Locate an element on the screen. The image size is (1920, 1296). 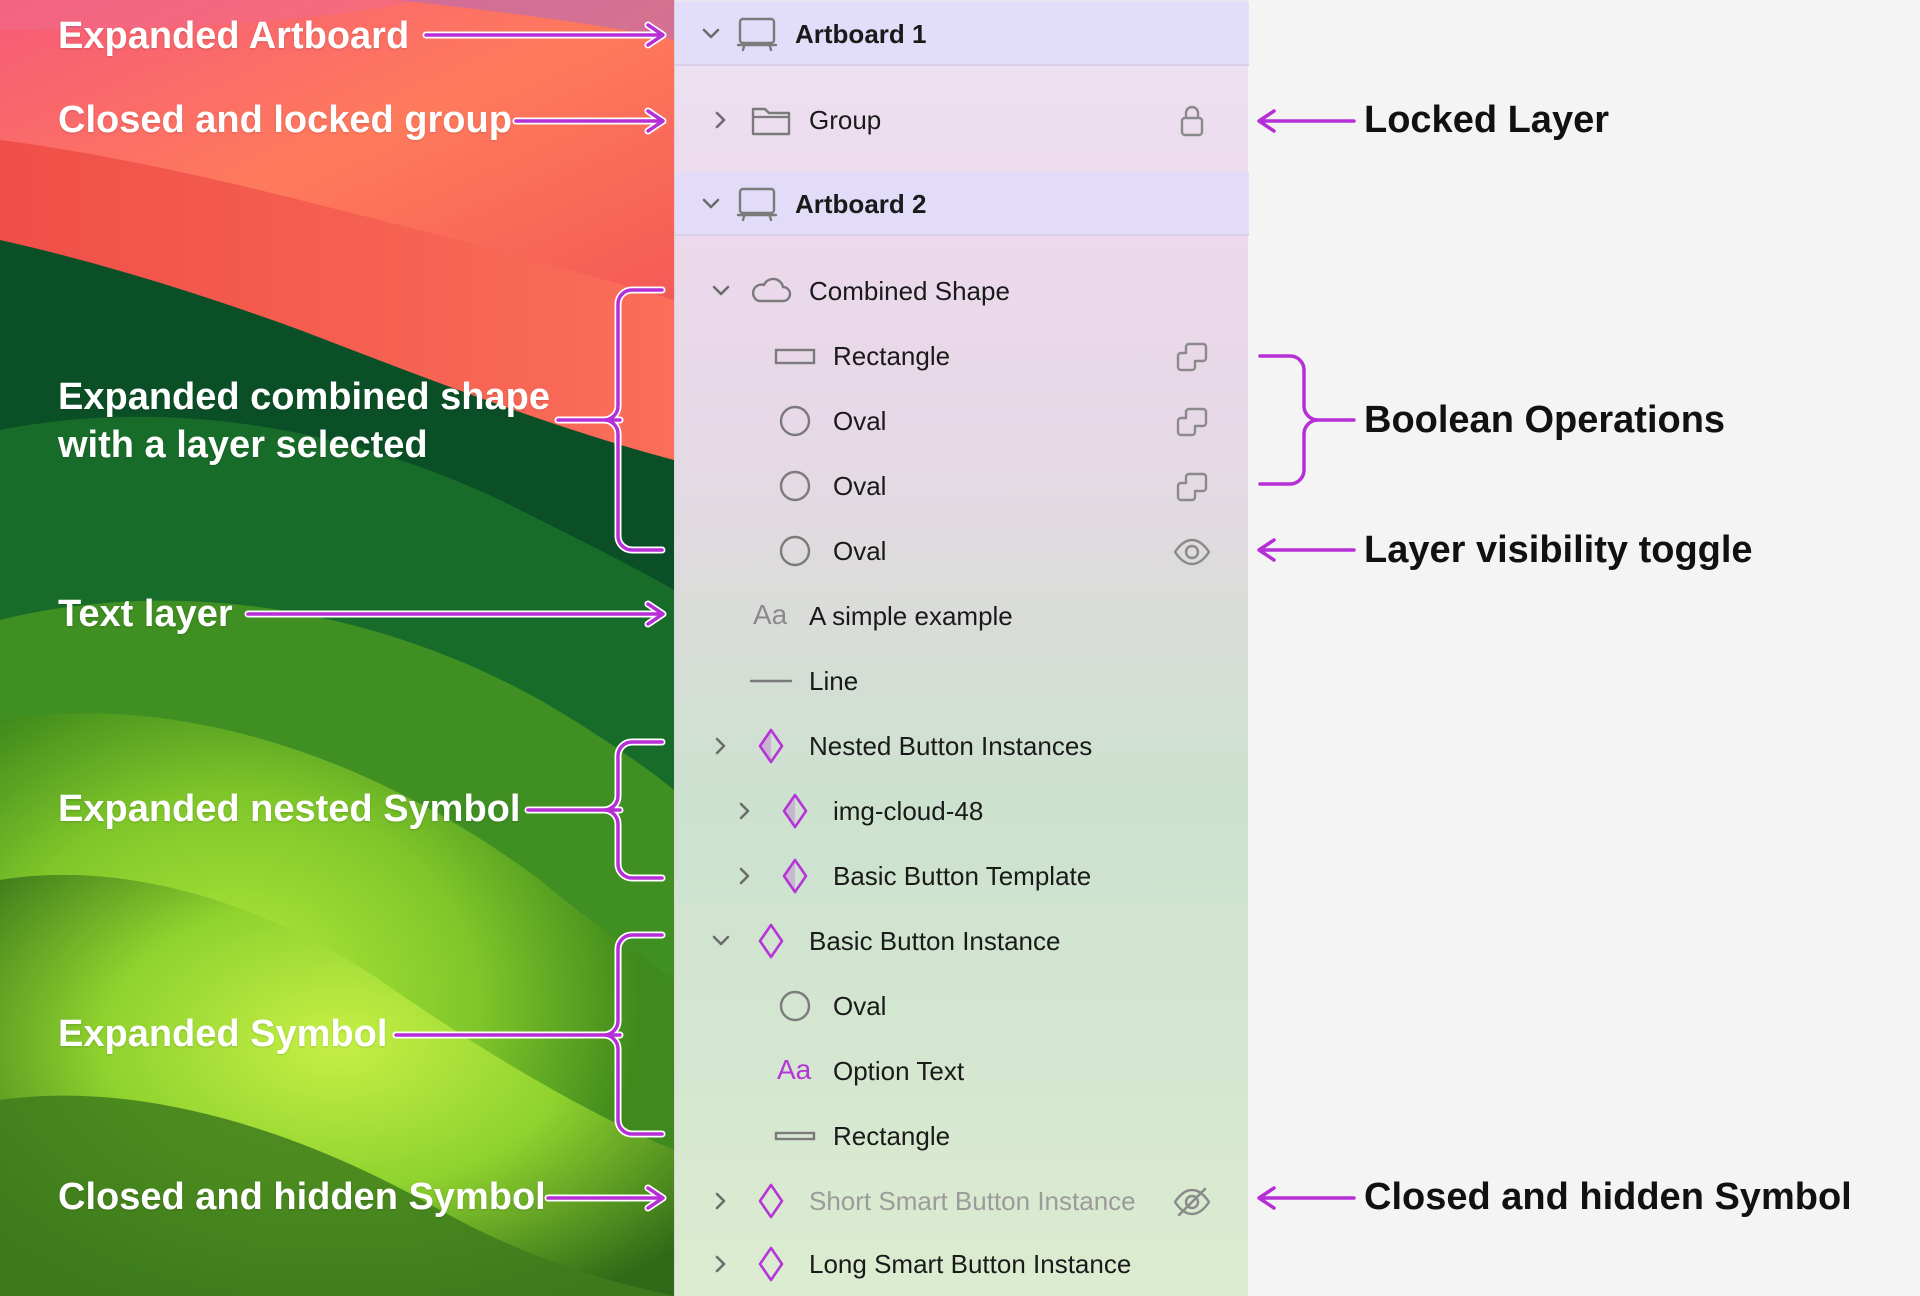
annotation-closed-hidden-symbol-right: Closed and hidden Symbol is located at coordinates (1608, 1197).